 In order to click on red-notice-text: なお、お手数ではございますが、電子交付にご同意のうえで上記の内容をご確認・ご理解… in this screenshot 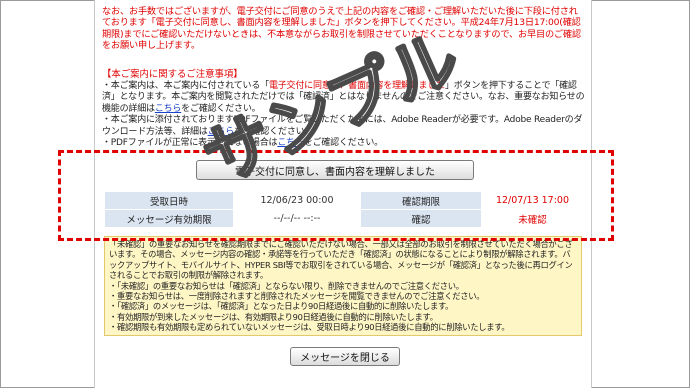, I will do `click(341, 28)`.